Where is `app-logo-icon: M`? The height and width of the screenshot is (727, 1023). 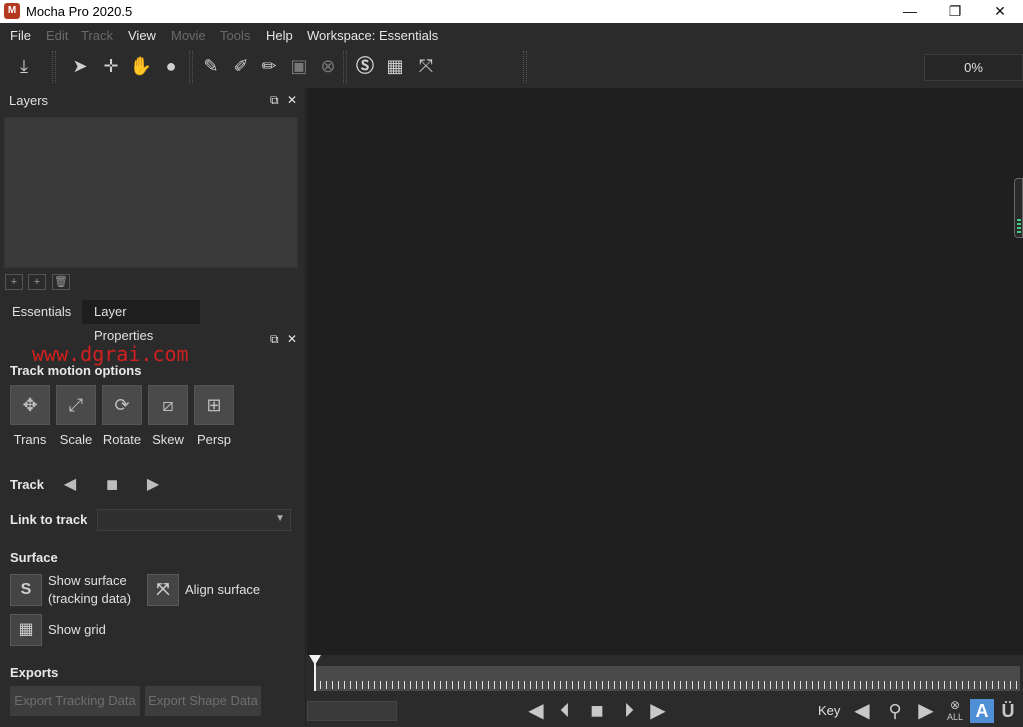
app-logo-icon: M is located at coordinates (12, 11).